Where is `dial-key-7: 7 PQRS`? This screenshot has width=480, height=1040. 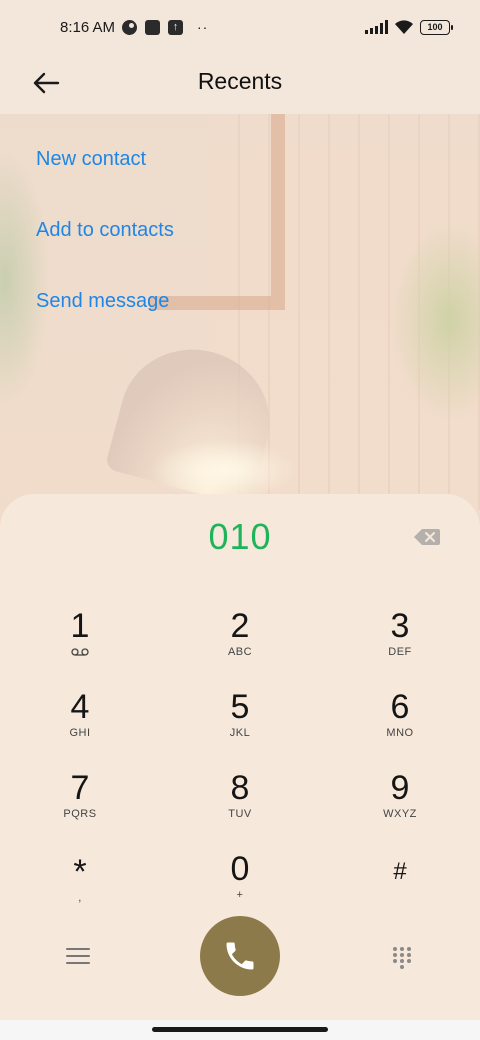 dial-key-7: 7 PQRS is located at coordinates (80, 805).